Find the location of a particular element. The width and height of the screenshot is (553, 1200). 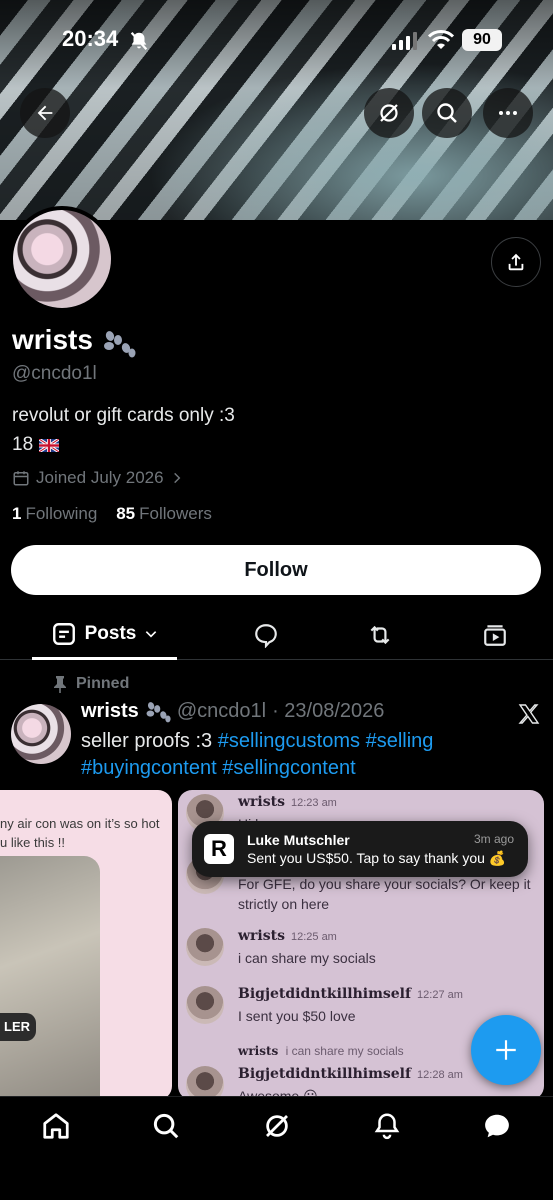

pinned-label: Pinned is located at coordinates (103, 683).